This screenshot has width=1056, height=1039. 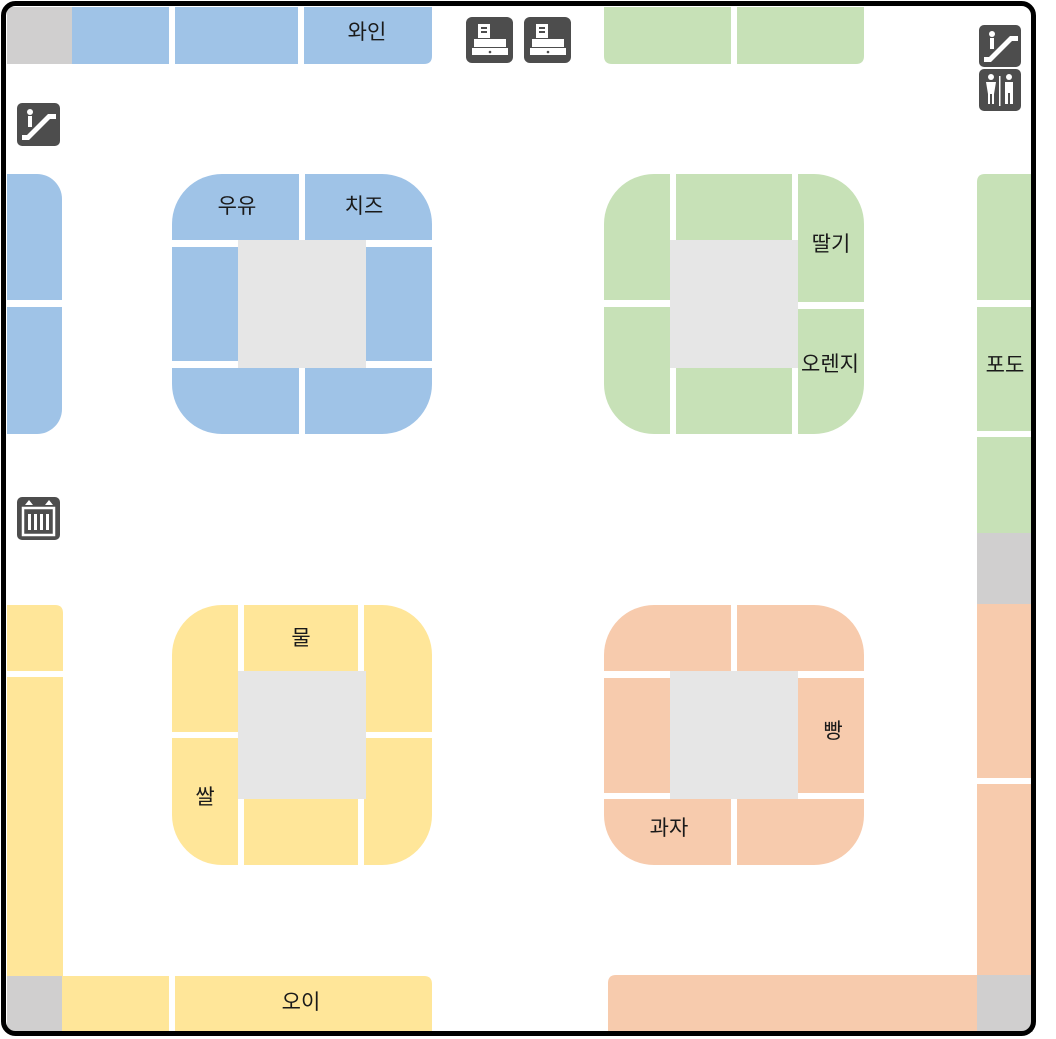 What do you see at coordinates (205, 668) in the screenshot?
I see `shelf-yellow-island-tl` at bounding box center [205, 668].